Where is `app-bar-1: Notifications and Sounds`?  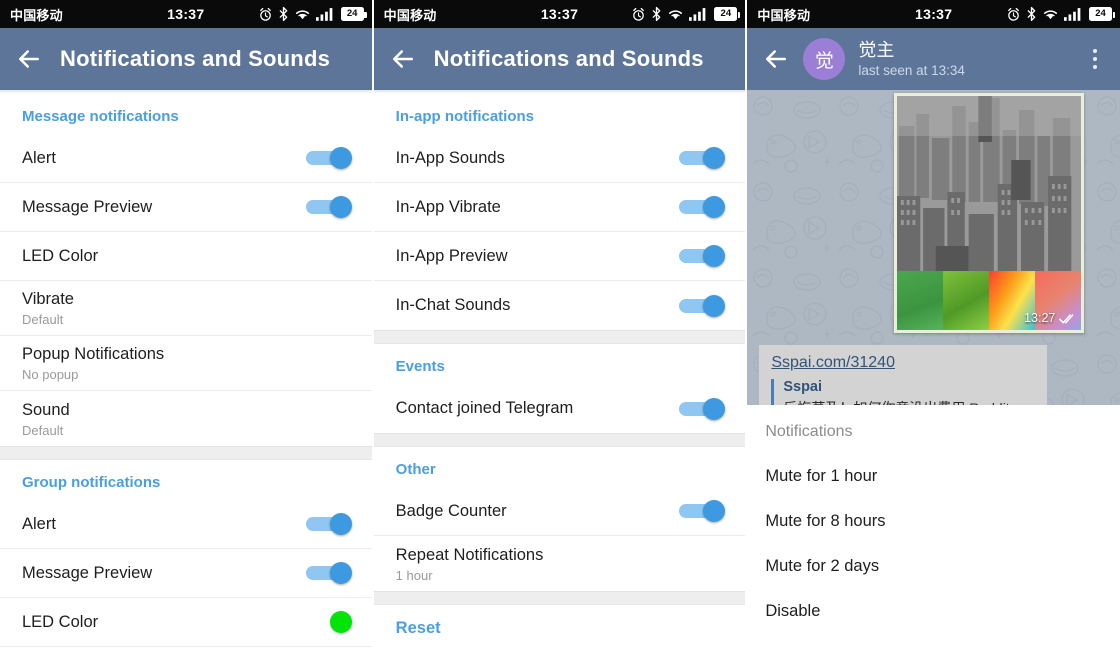
app-bar-1: Notifications and Sounds is located at coordinates (186, 59).